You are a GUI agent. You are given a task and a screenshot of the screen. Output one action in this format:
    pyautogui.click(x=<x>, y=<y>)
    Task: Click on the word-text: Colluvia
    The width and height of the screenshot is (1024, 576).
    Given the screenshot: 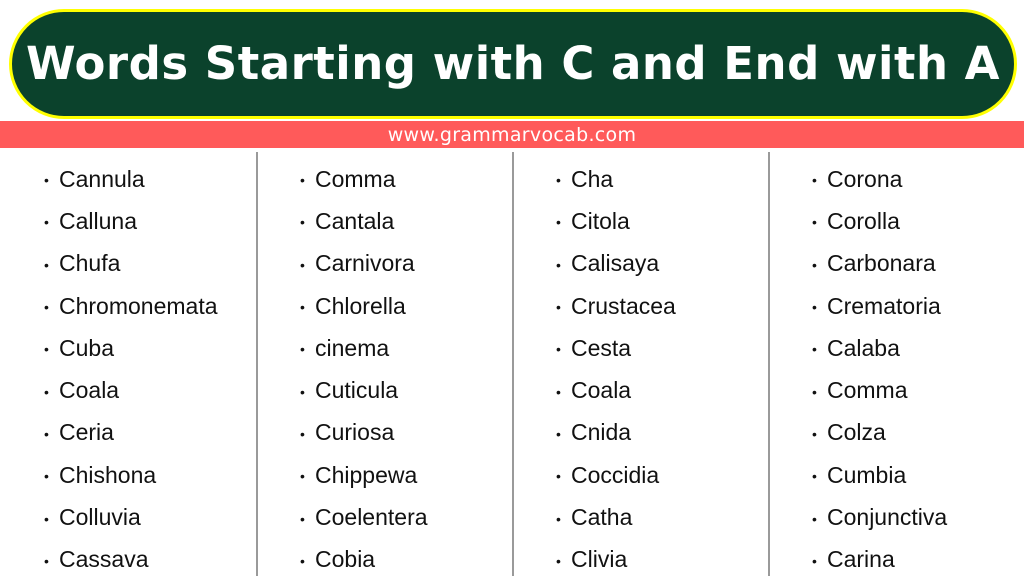 What is the action you would take?
    pyautogui.click(x=100, y=517)
    